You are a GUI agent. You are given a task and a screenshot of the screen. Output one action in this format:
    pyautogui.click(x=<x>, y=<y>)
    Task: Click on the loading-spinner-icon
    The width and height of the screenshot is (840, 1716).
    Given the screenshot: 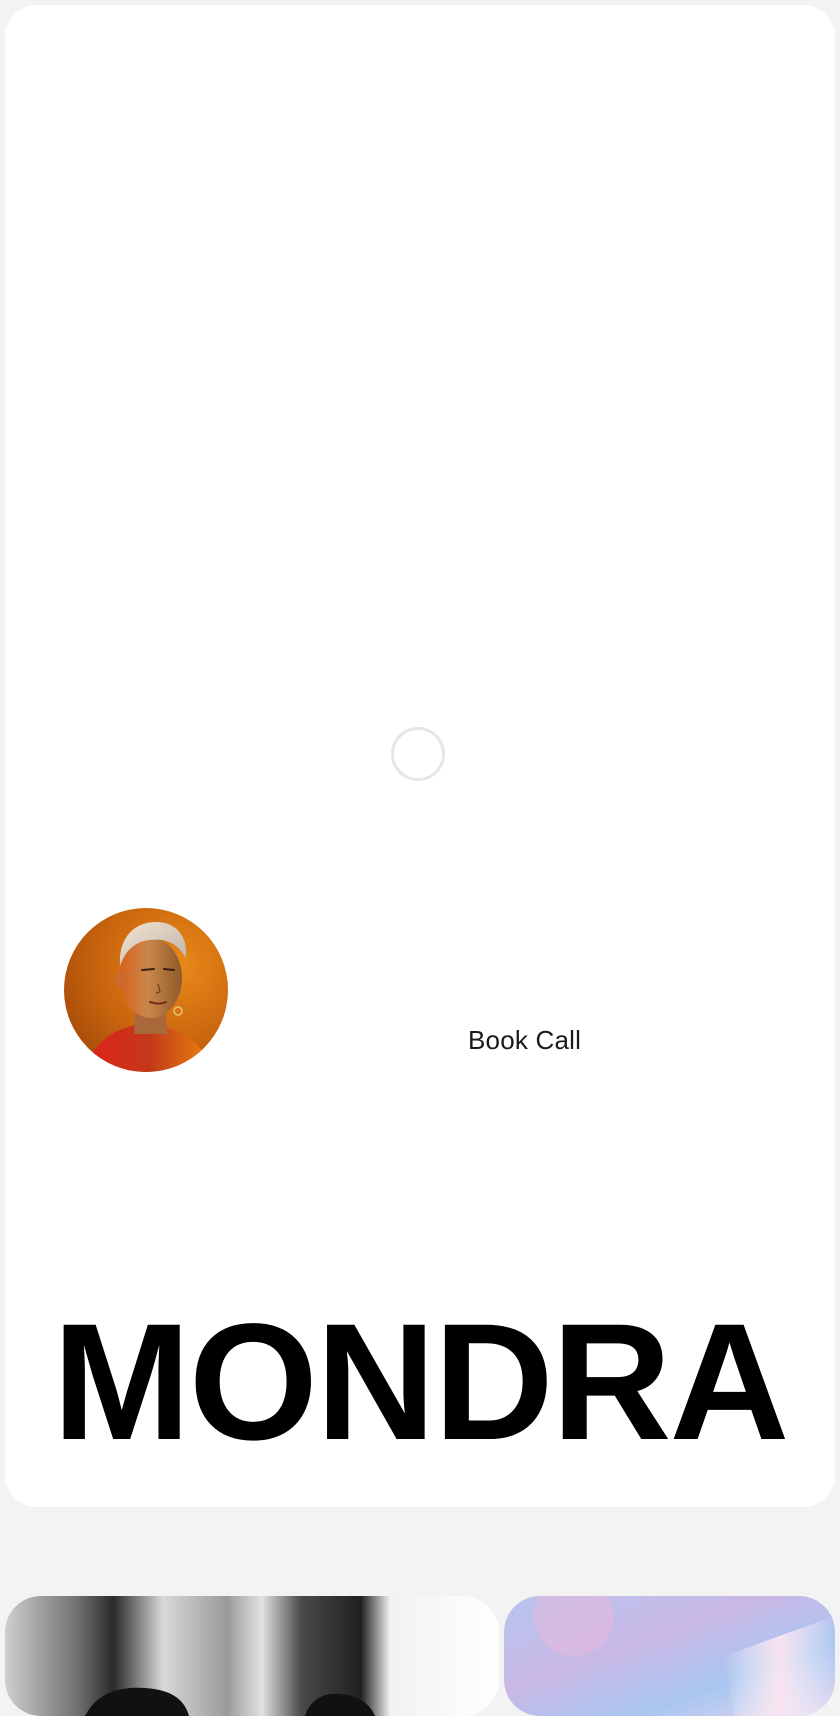 What is the action you would take?
    pyautogui.click(x=418, y=754)
    